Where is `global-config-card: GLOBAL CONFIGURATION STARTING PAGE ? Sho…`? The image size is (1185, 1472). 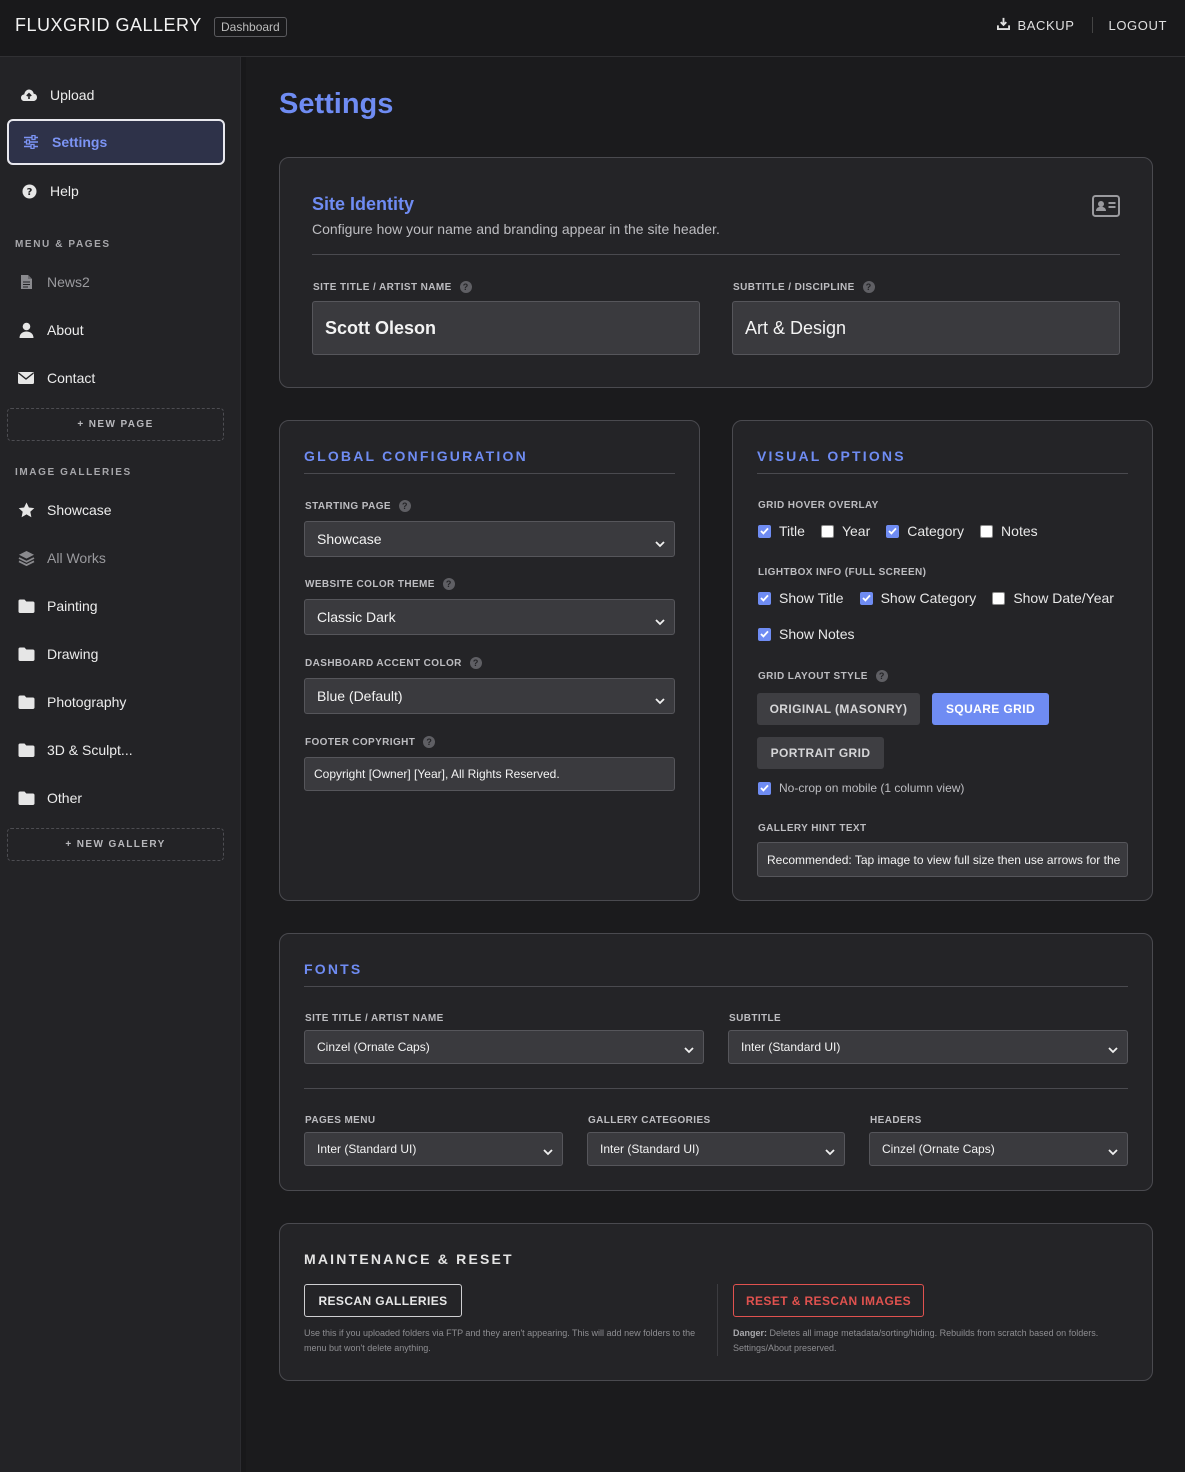
global-config-card: GLOBAL CONFIGURATION STARTING PAGE ? Sho… is located at coordinates (489, 660).